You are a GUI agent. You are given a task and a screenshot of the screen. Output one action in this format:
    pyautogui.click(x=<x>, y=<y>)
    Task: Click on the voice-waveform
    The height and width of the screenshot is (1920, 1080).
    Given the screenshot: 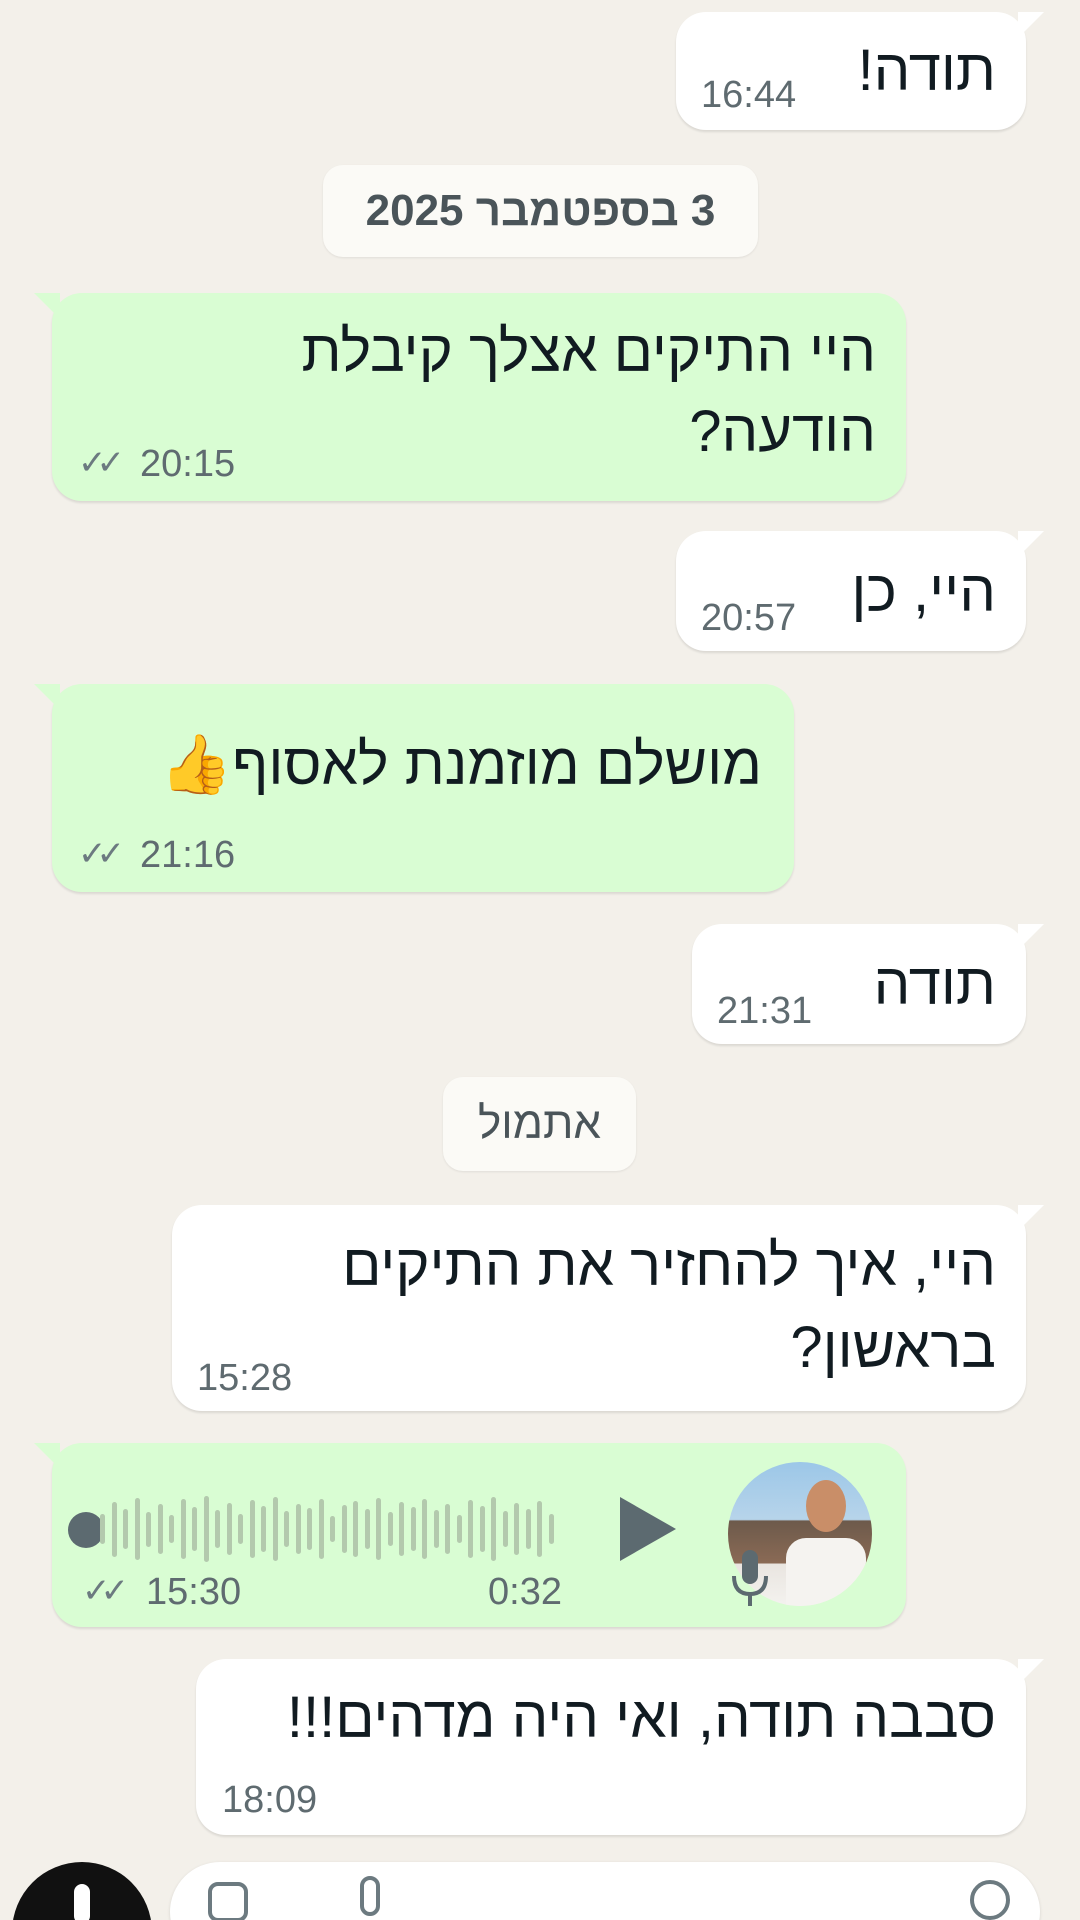 What is the action you would take?
    pyautogui.click(x=330, y=1529)
    